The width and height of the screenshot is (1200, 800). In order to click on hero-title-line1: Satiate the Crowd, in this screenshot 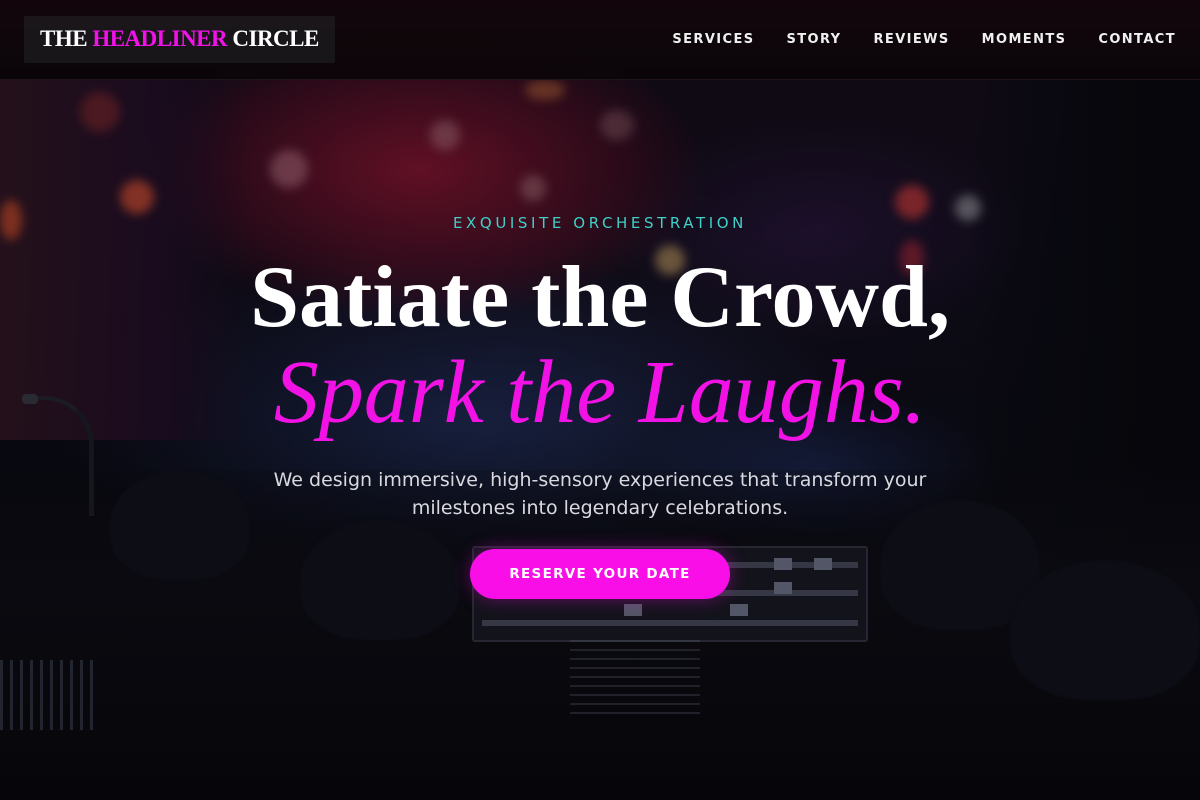, I will do `click(600, 297)`.